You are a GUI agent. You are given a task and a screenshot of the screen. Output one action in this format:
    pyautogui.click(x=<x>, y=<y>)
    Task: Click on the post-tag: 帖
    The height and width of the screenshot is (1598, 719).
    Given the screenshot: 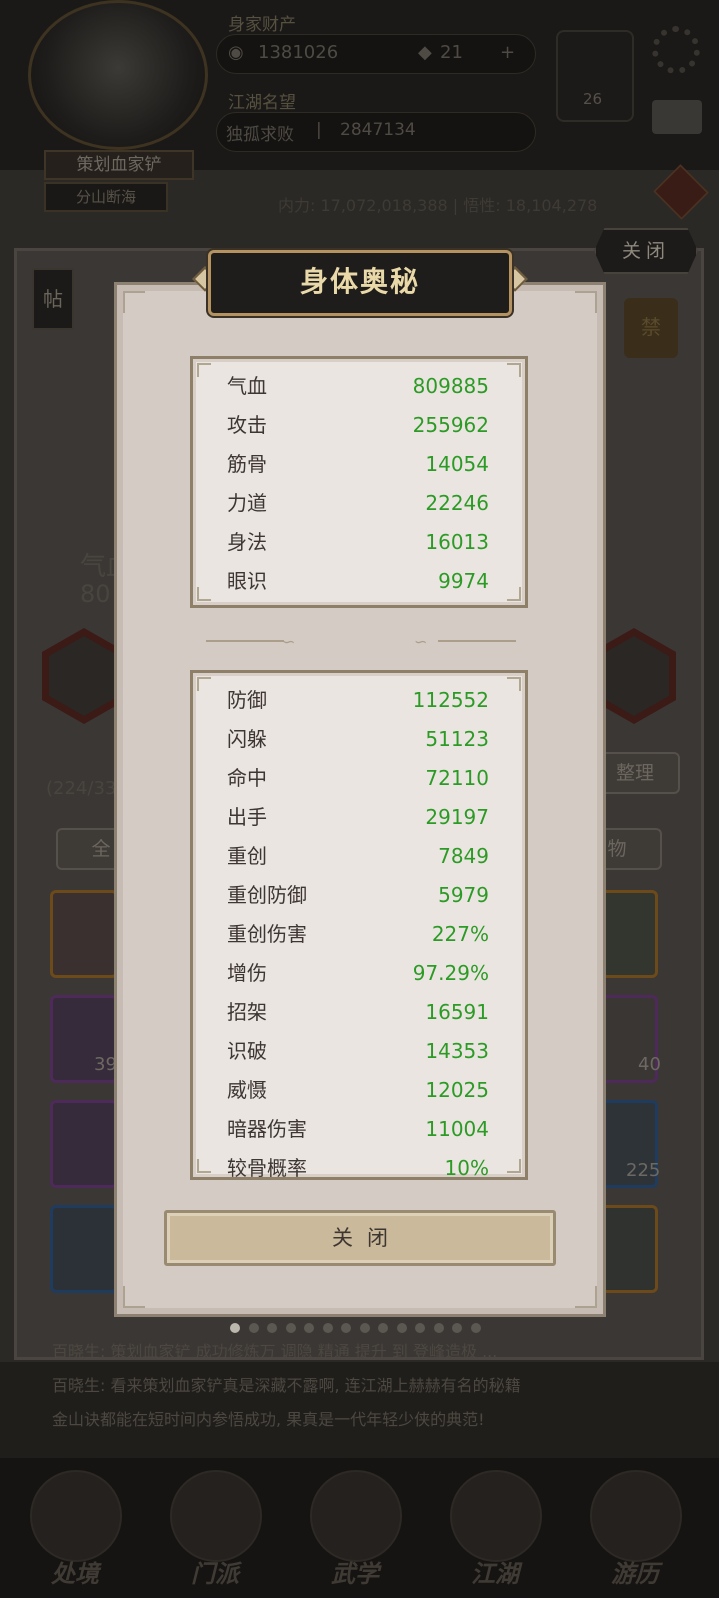 What is the action you would take?
    pyautogui.click(x=53, y=299)
    